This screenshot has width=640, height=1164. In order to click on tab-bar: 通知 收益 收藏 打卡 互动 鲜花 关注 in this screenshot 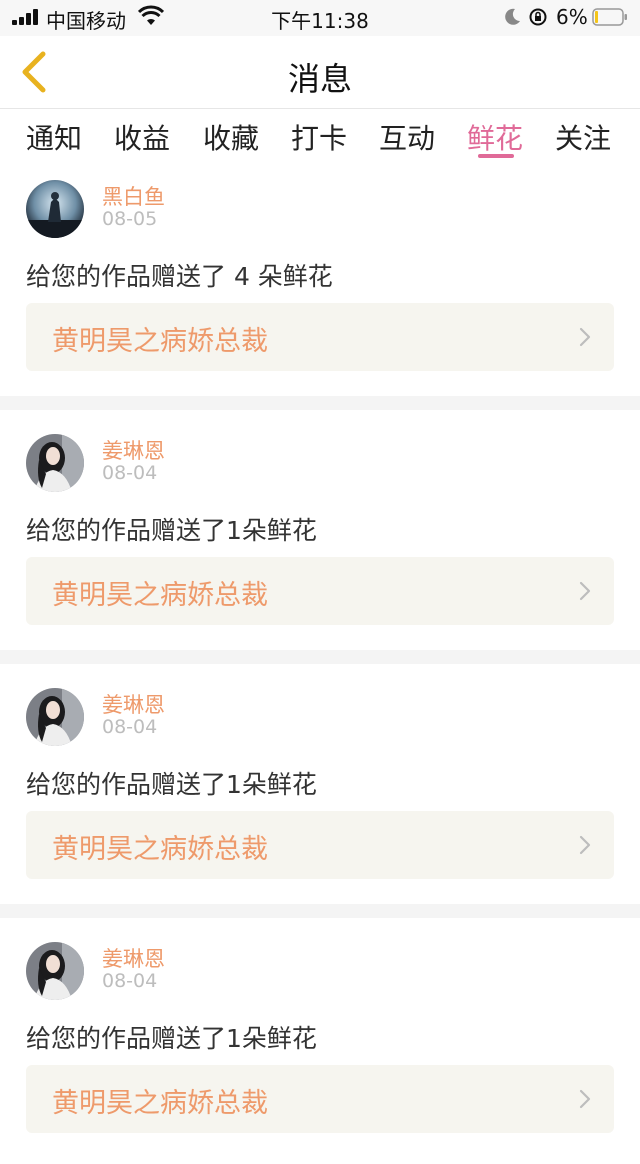, I will do `click(320, 135)`.